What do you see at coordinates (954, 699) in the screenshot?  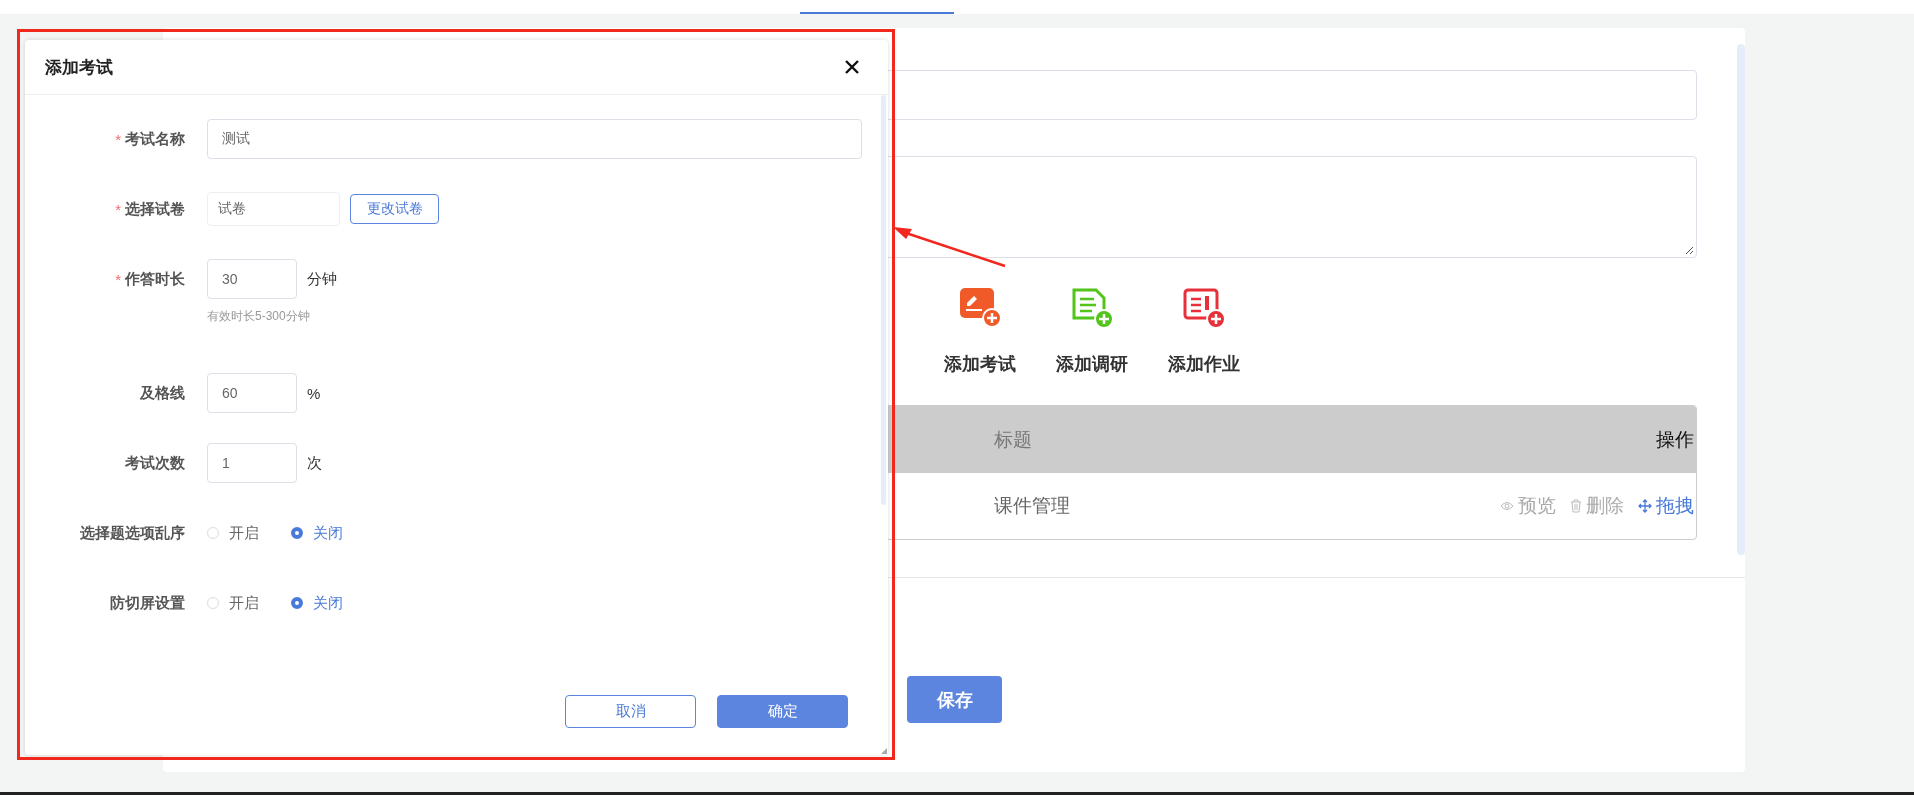 I see `save-button: 保存` at bounding box center [954, 699].